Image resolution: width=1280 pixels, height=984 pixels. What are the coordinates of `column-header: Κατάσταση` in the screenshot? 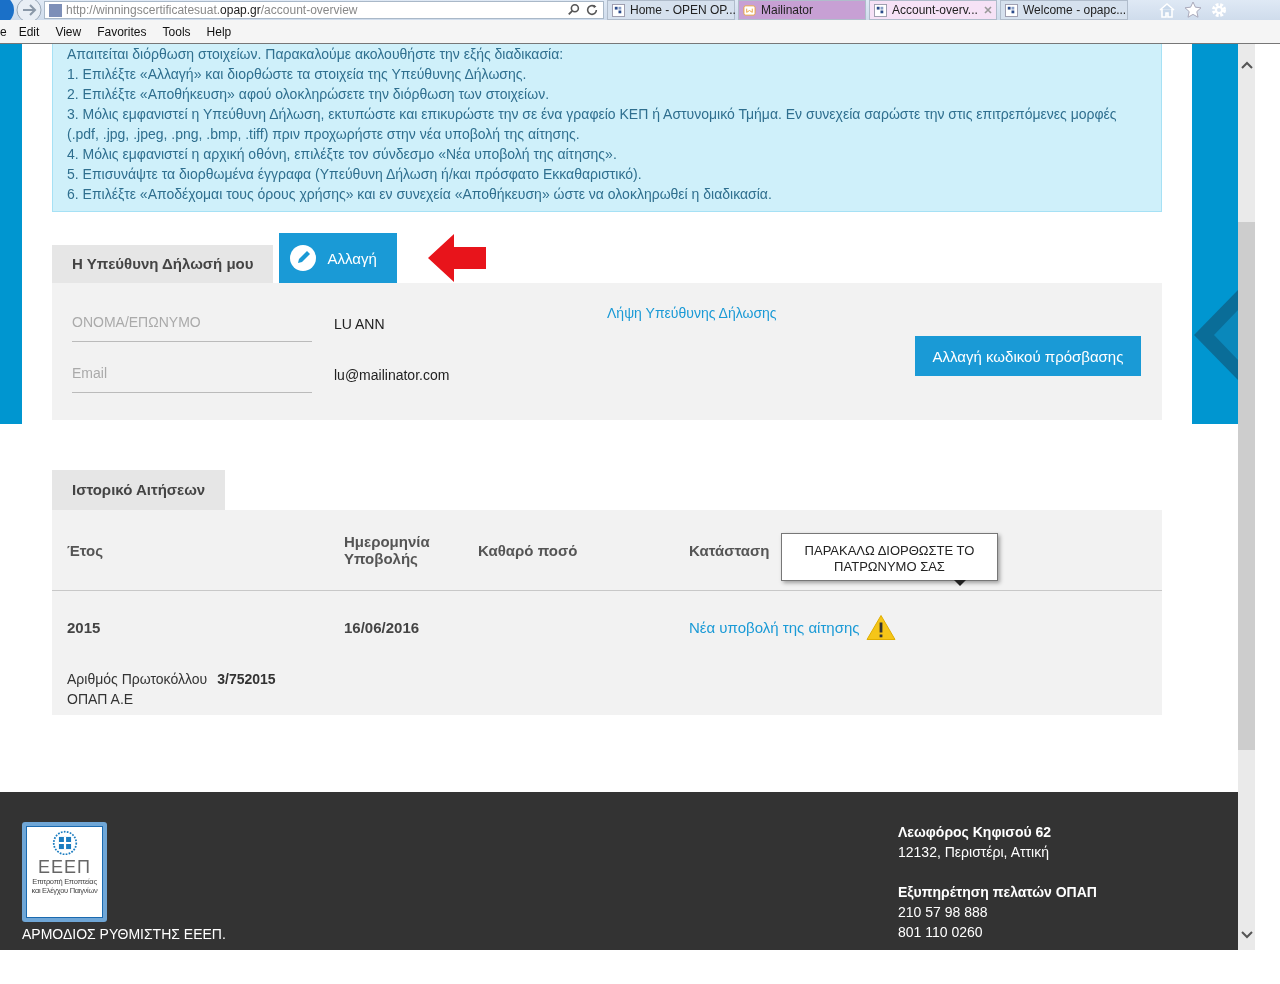 It's located at (729, 550).